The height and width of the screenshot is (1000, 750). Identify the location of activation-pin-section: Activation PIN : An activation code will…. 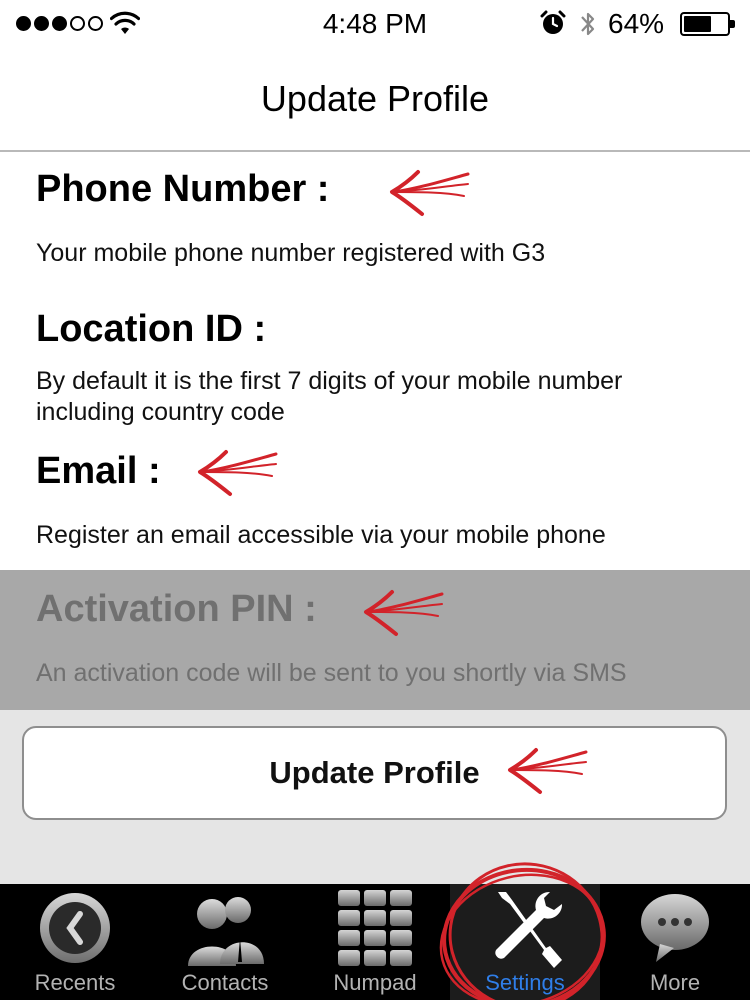
(375, 640).